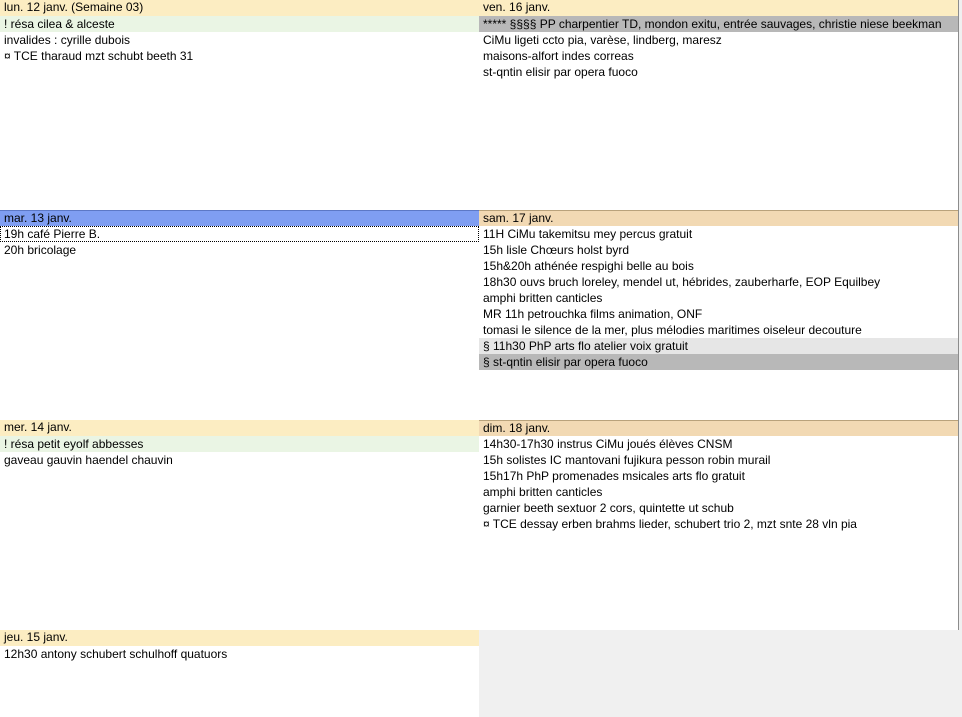 Image resolution: width=962 pixels, height=717 pixels. I want to click on day-header: mer. 14 janv., so click(239, 428).